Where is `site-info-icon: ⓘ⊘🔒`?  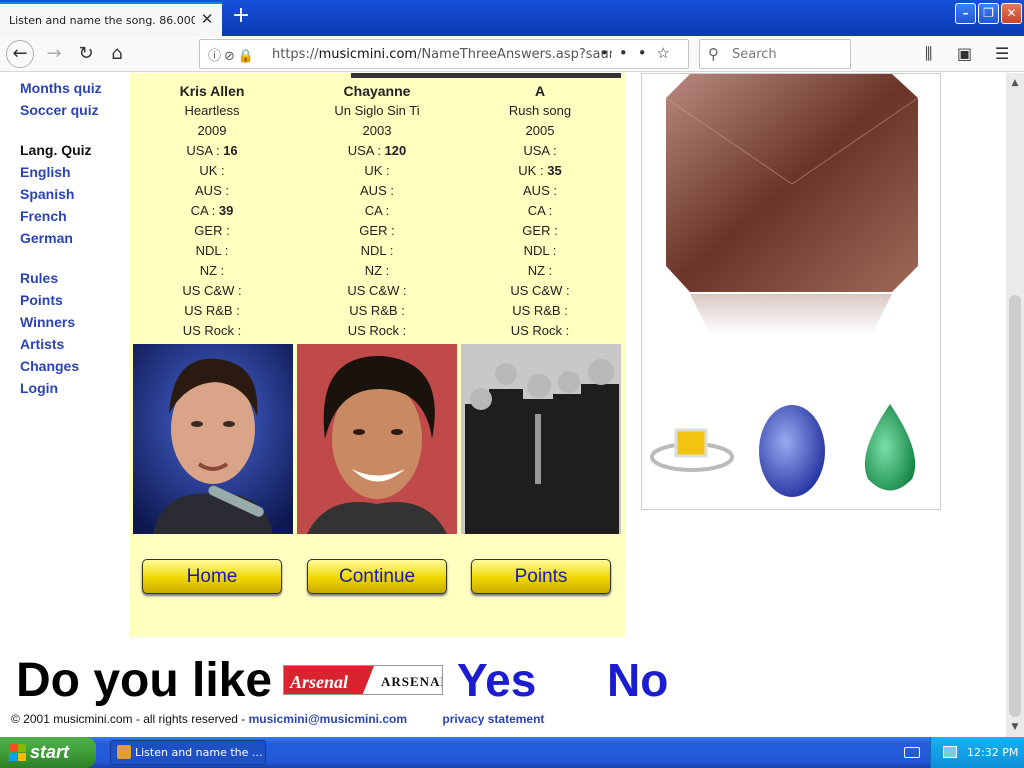 site-info-icon: ⓘ⊘🔒 is located at coordinates (232, 54).